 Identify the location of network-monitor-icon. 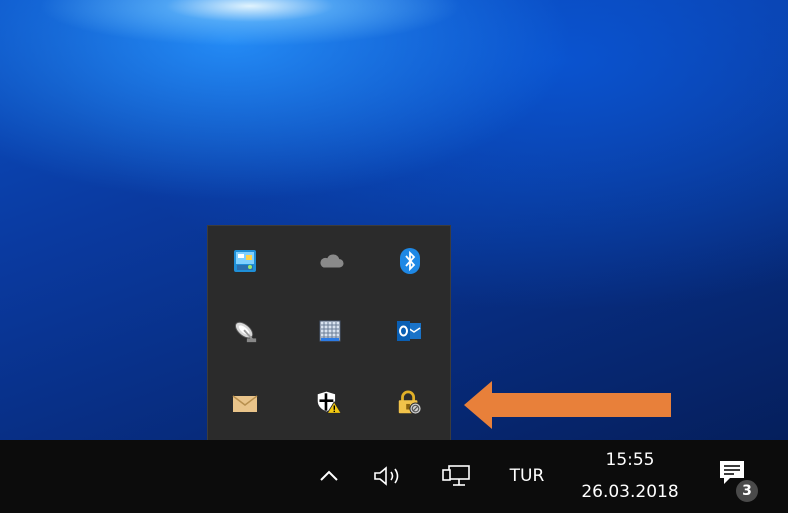
(245, 261).